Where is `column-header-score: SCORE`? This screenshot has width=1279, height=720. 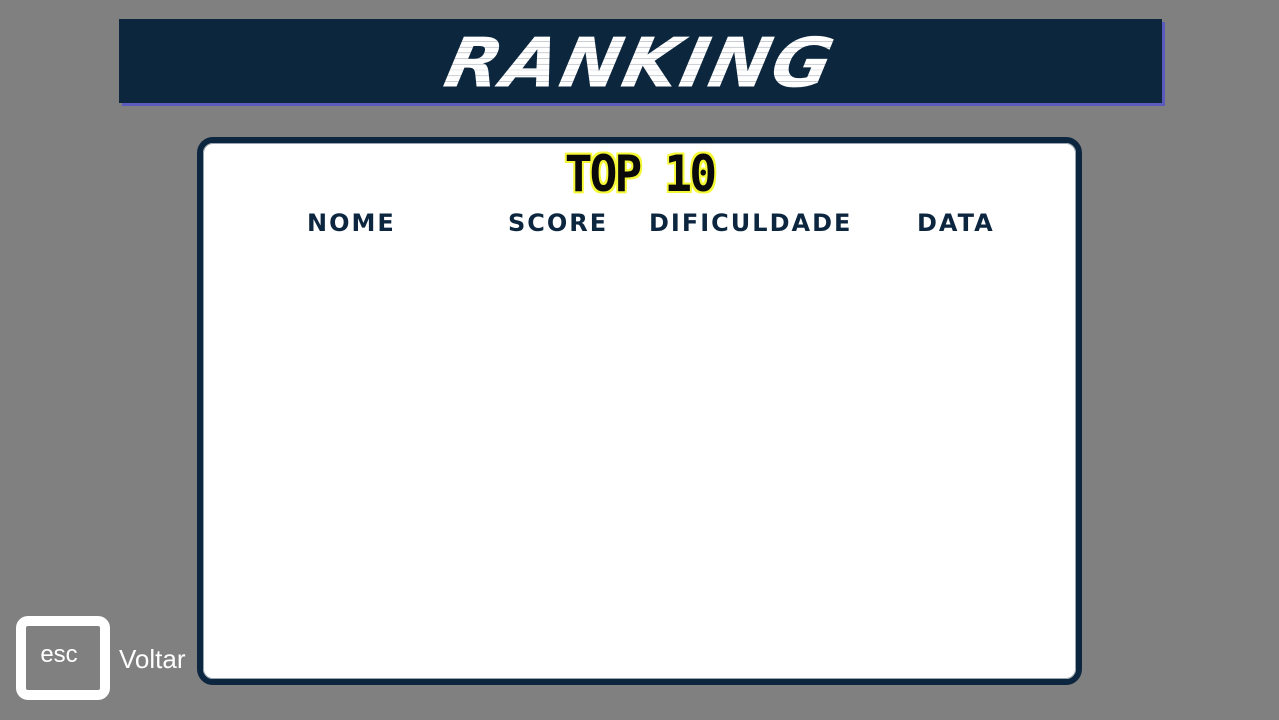 column-header-score: SCORE is located at coordinates (558, 223).